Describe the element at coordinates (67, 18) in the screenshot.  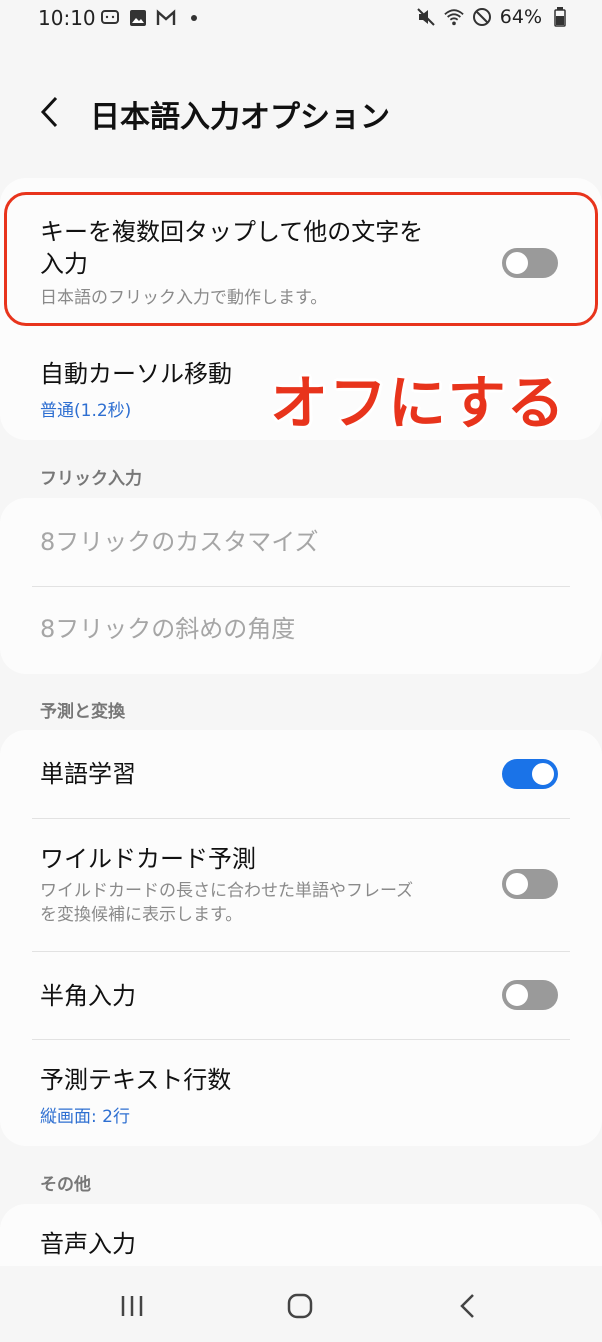
I see `status-time: 10:10` at that location.